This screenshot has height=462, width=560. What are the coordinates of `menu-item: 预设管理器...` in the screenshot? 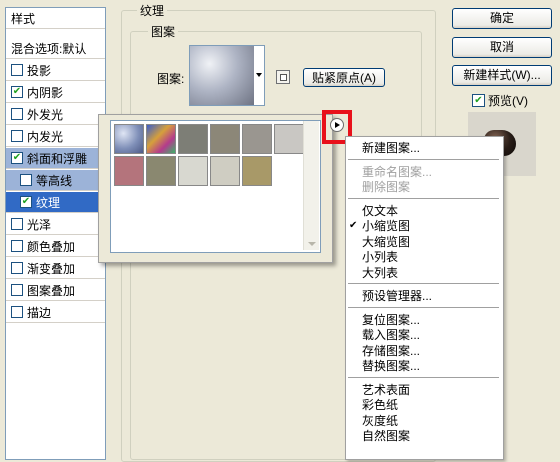 It's located at (423, 296).